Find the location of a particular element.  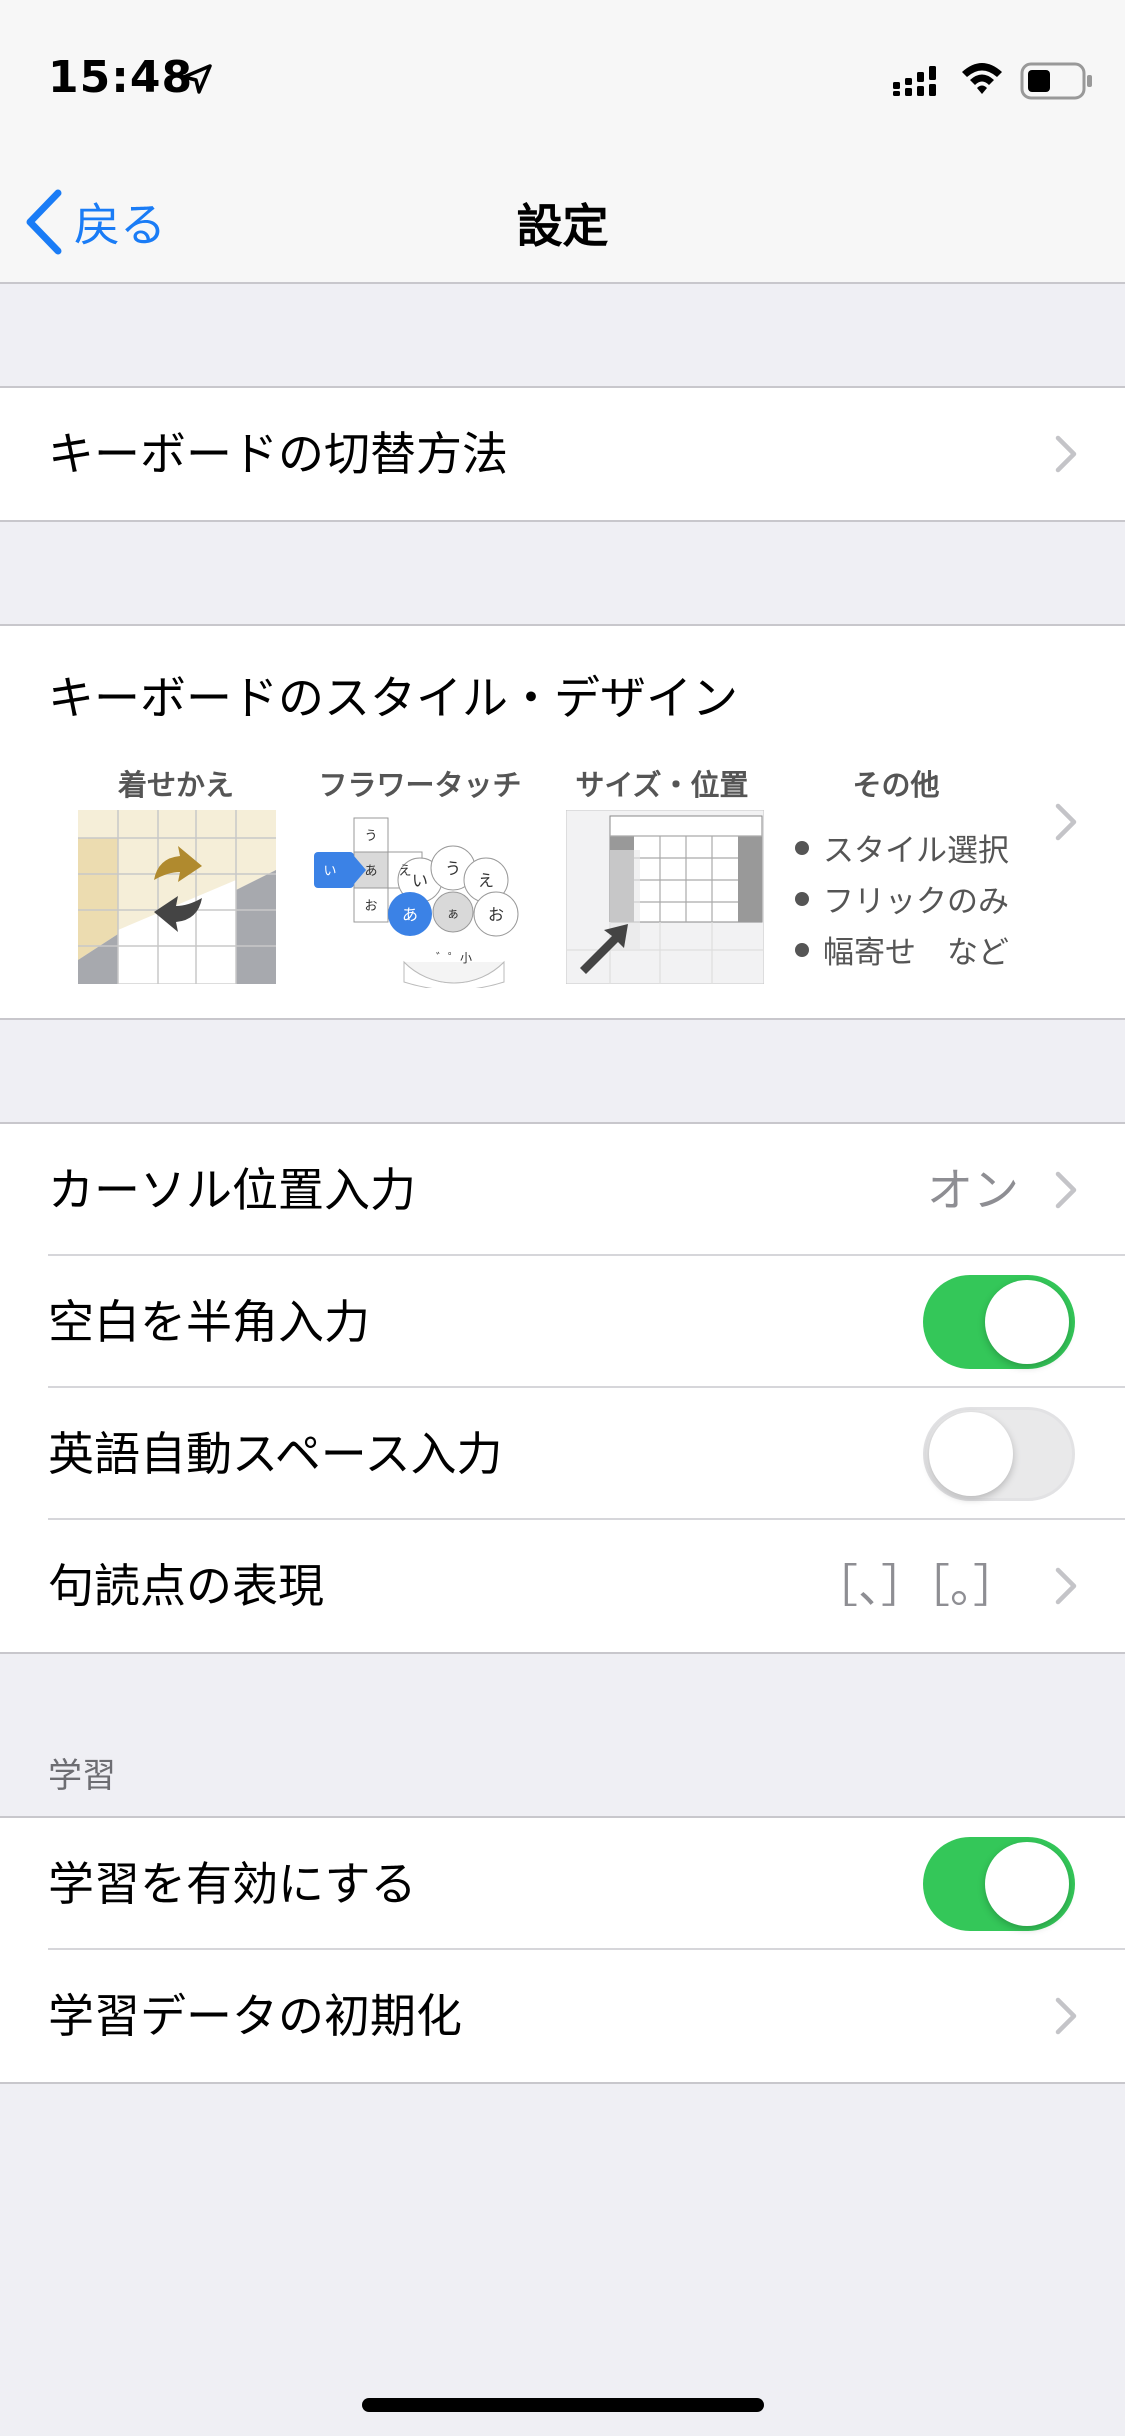

halfwidth-space-label: 空白を半角入力 is located at coordinates (209, 1322).